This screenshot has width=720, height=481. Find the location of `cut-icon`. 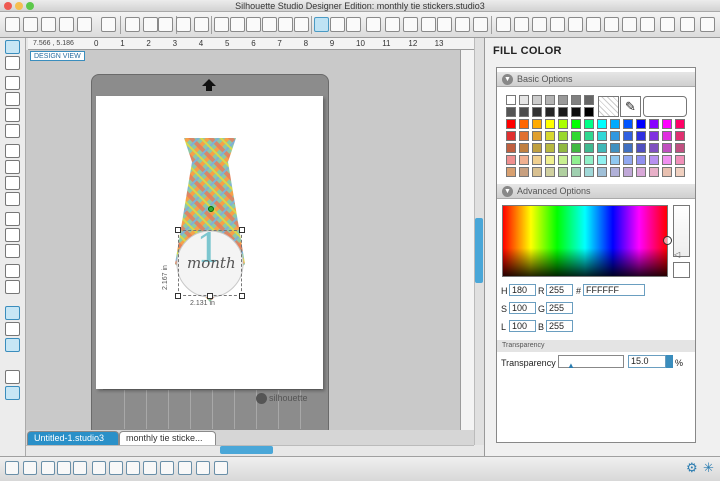

cut-icon is located at coordinates (165, 24).